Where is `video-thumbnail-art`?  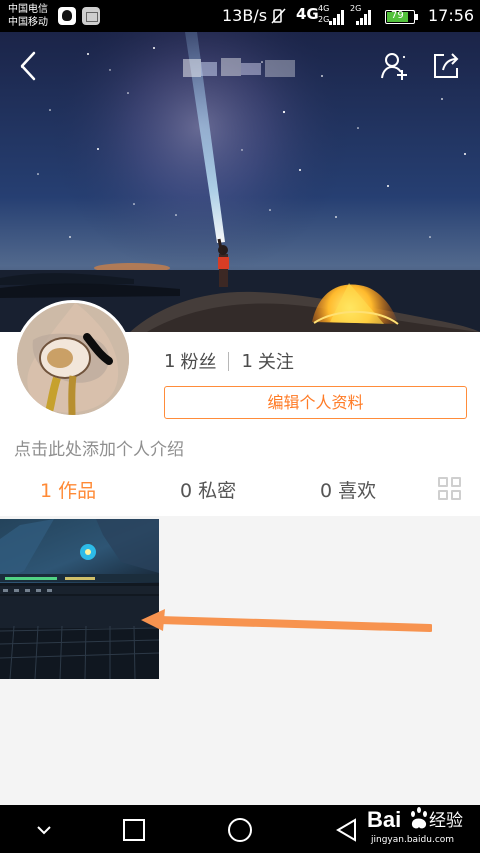
video-thumbnail-art is located at coordinates (79, 599).